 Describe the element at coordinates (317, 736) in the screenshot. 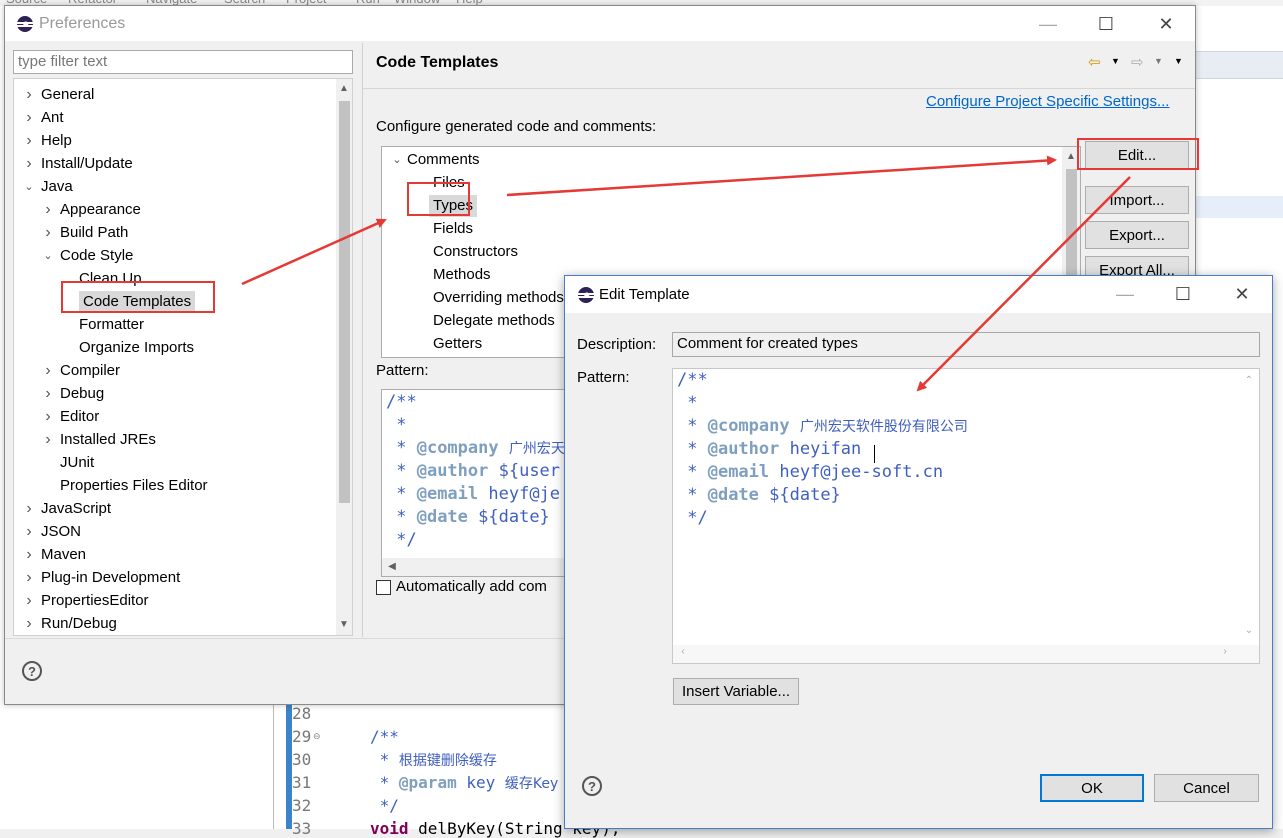

I see `fold-icon: ⊖` at that location.